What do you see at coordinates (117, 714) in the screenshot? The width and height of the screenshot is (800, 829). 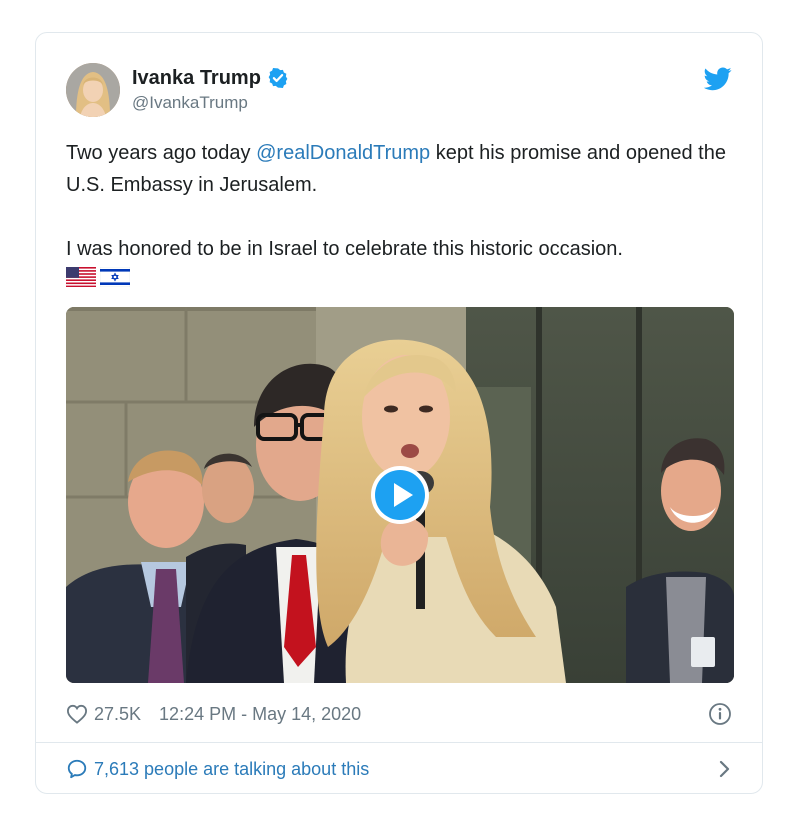 I see `like-count: 27.5K` at bounding box center [117, 714].